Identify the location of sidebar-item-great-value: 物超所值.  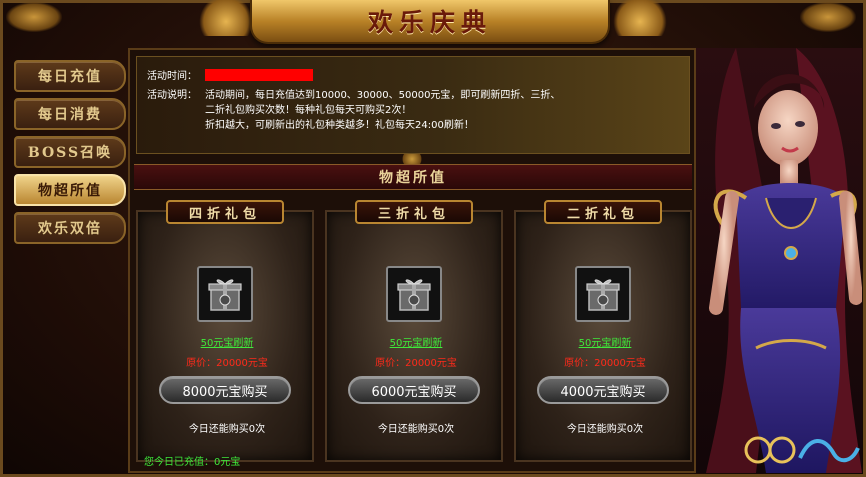
(70, 190).